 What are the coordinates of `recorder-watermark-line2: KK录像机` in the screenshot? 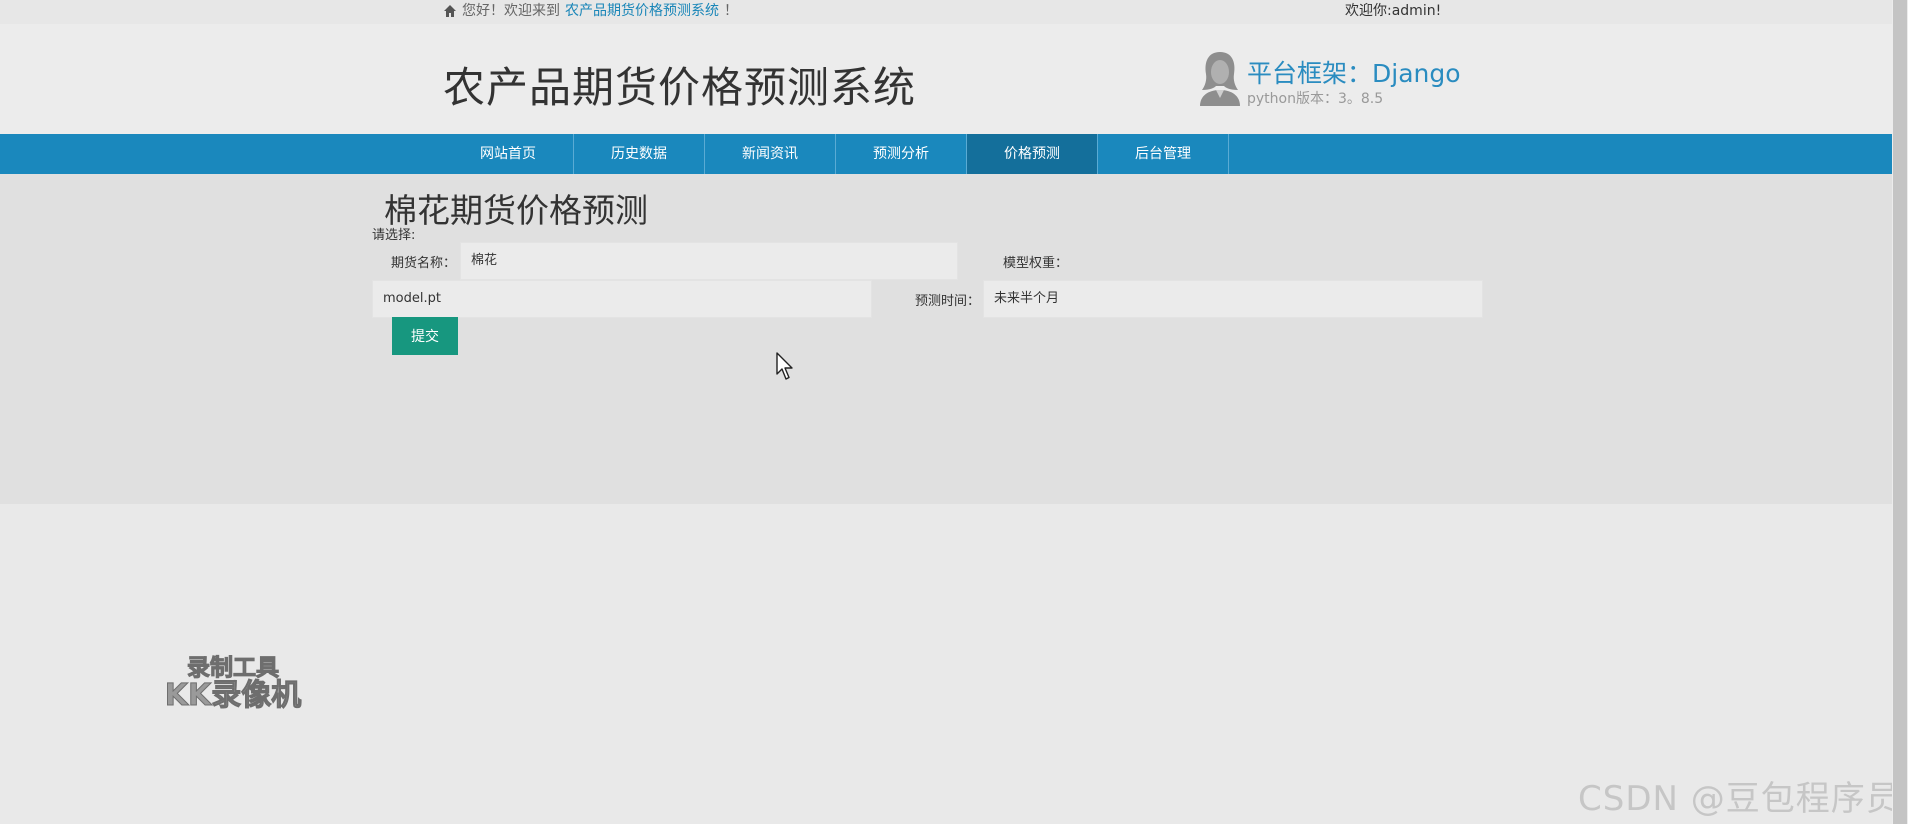 It's located at (233, 696).